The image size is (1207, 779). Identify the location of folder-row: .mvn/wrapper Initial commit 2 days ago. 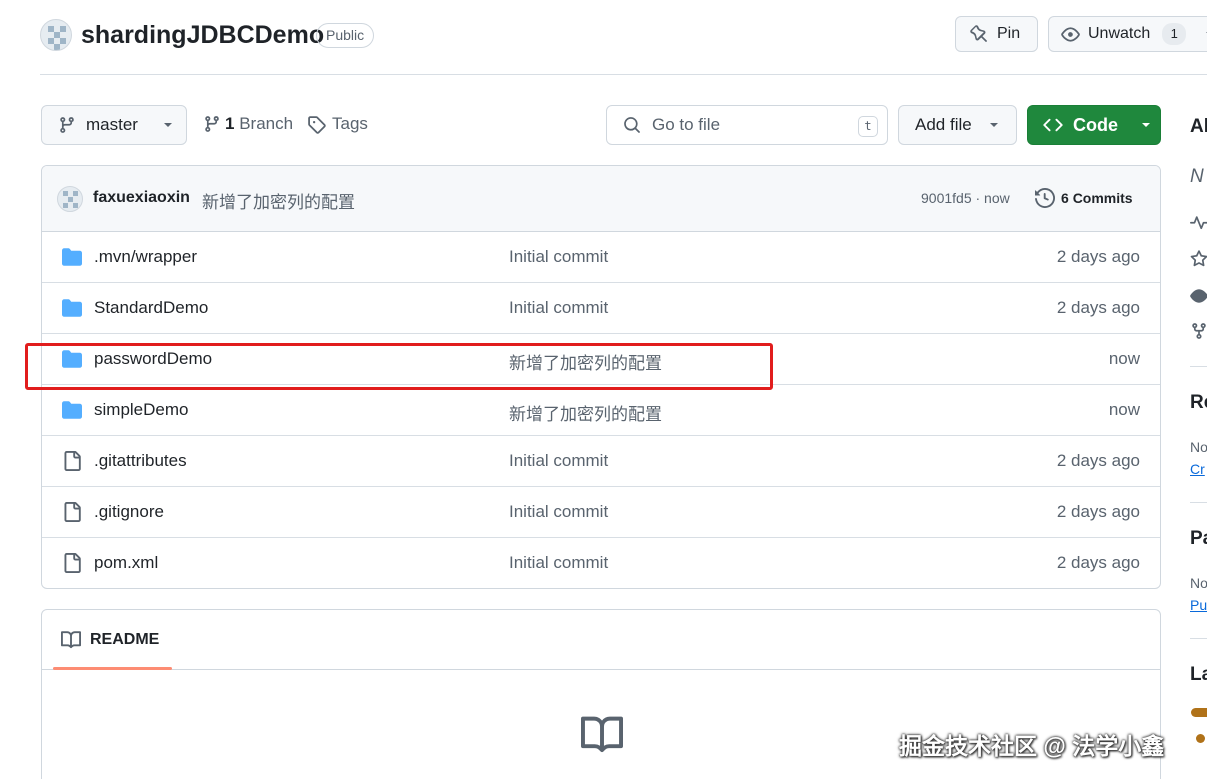
(601, 257).